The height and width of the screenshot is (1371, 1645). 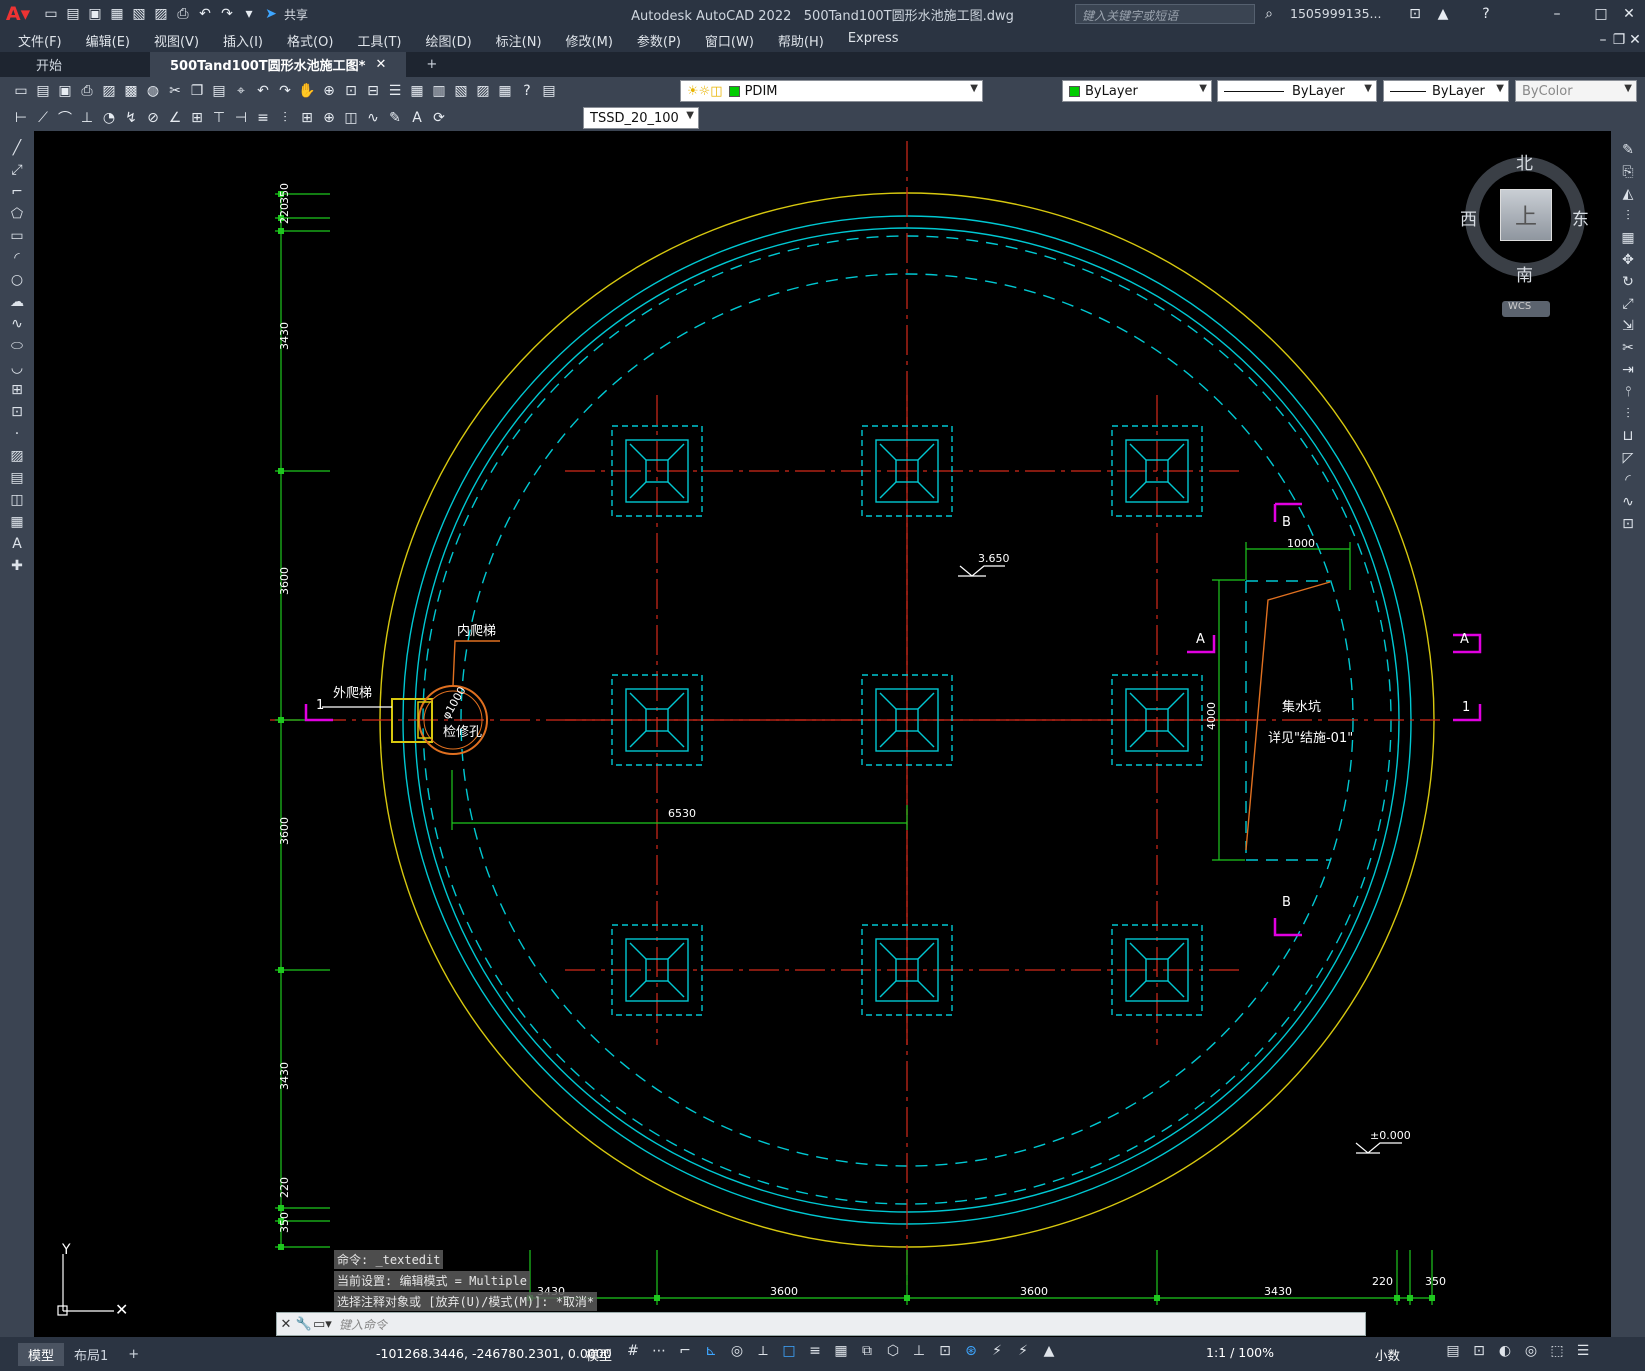 What do you see at coordinates (153, 118) in the screenshot?
I see `diameter-icon: ⊘` at bounding box center [153, 118].